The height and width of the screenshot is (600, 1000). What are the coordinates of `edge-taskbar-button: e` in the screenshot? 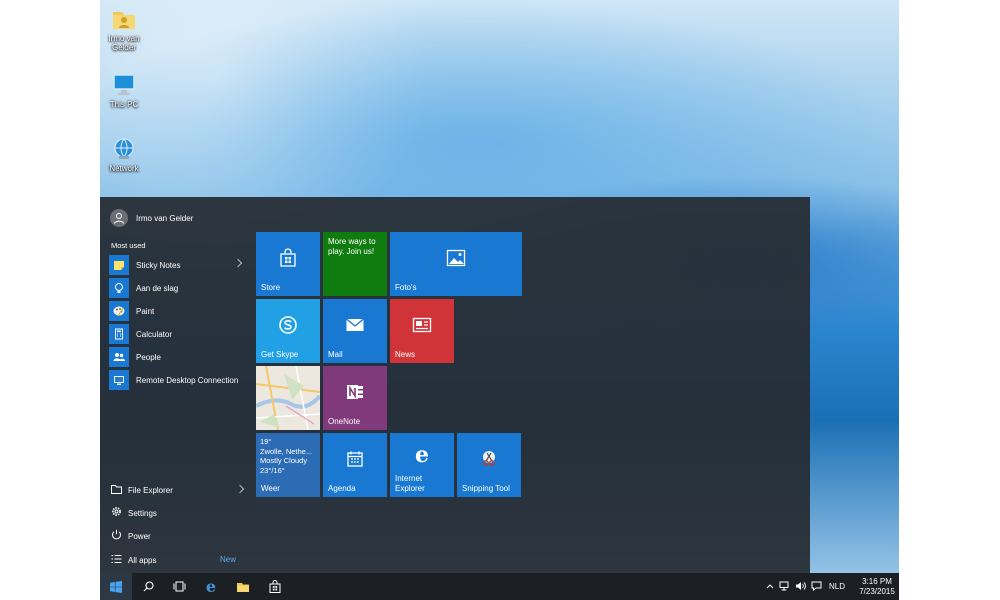 It's located at (211, 586).